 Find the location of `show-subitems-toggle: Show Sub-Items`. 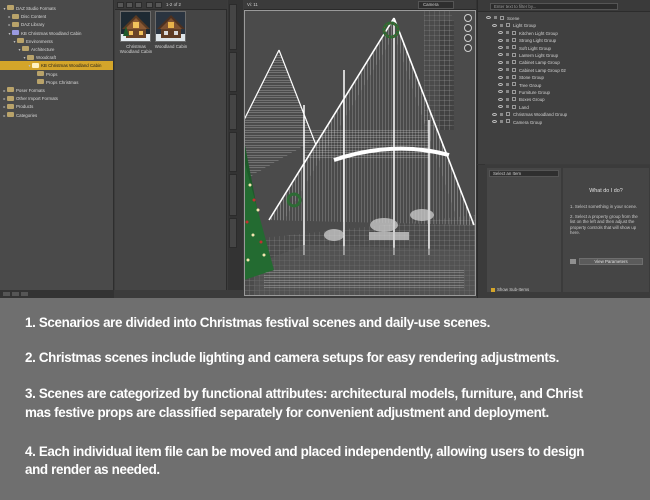

show-subitems-toggle: Show Sub-Items is located at coordinates (510, 289).